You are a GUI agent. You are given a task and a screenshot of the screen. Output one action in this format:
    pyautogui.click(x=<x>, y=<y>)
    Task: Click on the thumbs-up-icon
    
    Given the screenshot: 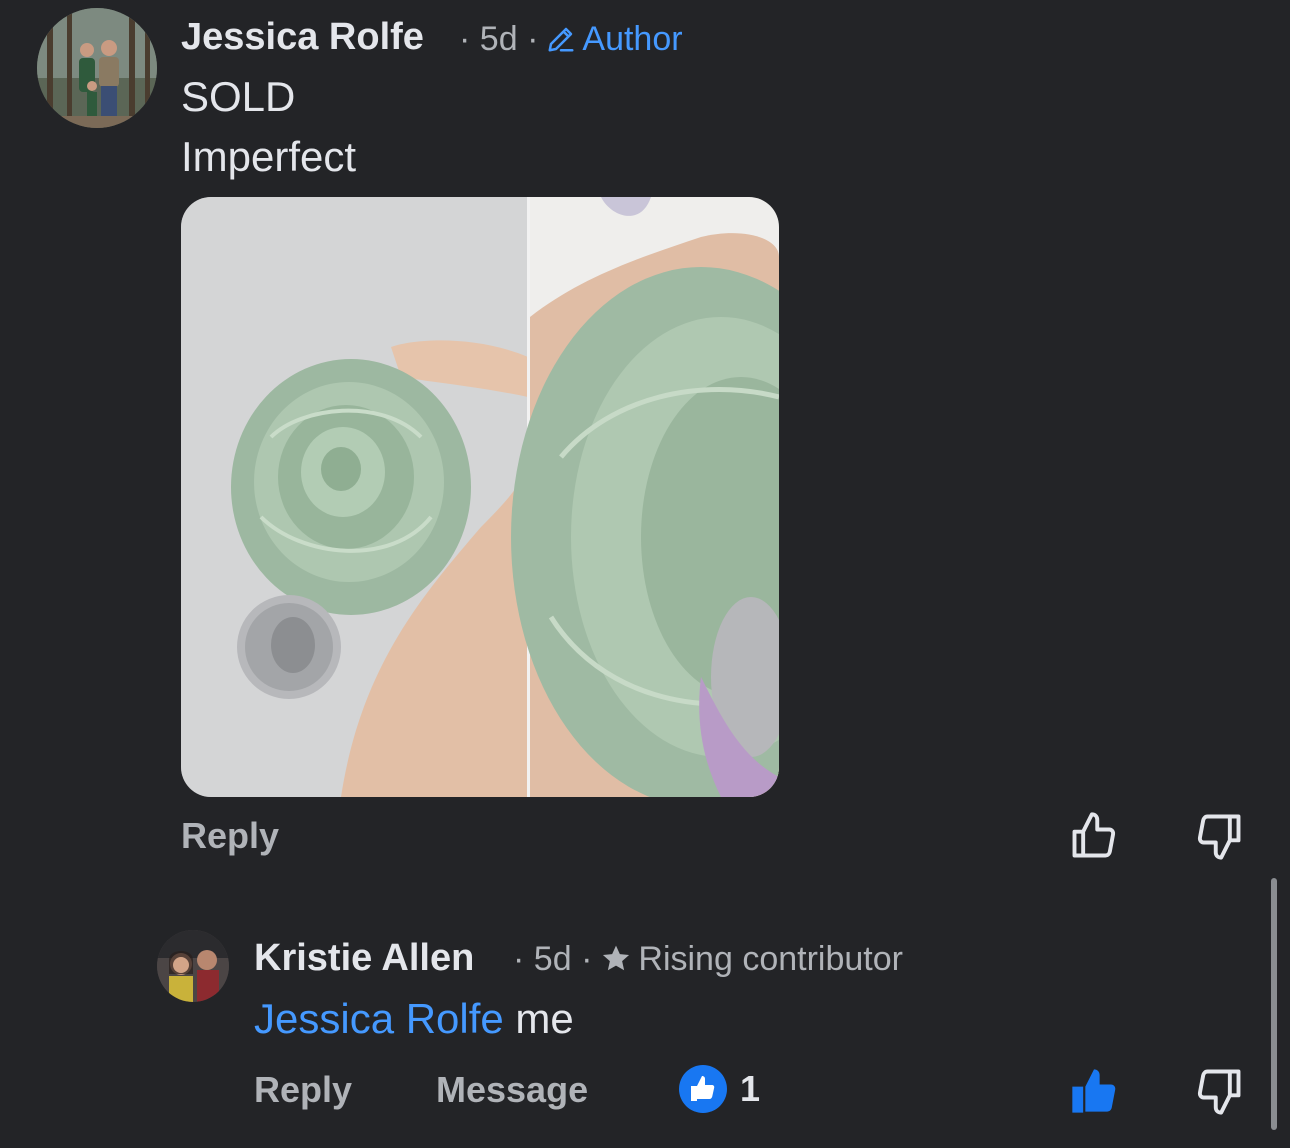 What is the action you would take?
    pyautogui.click(x=1094, y=838)
    